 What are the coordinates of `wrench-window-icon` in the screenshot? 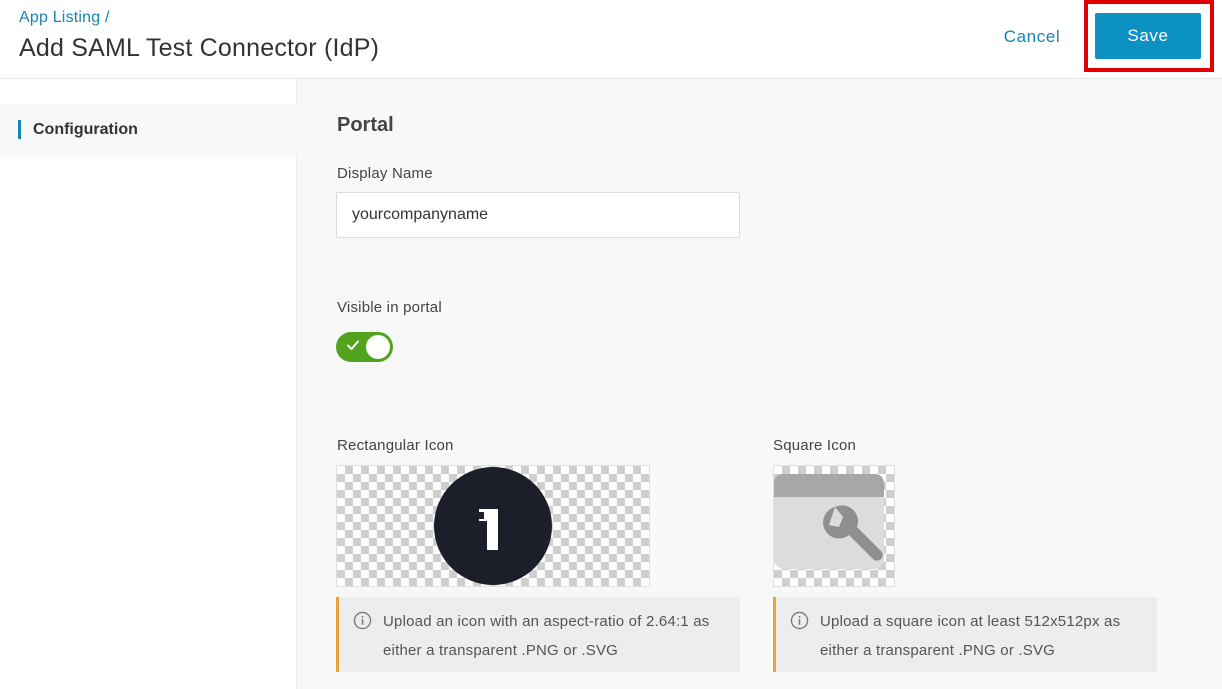 It's located at (829, 521).